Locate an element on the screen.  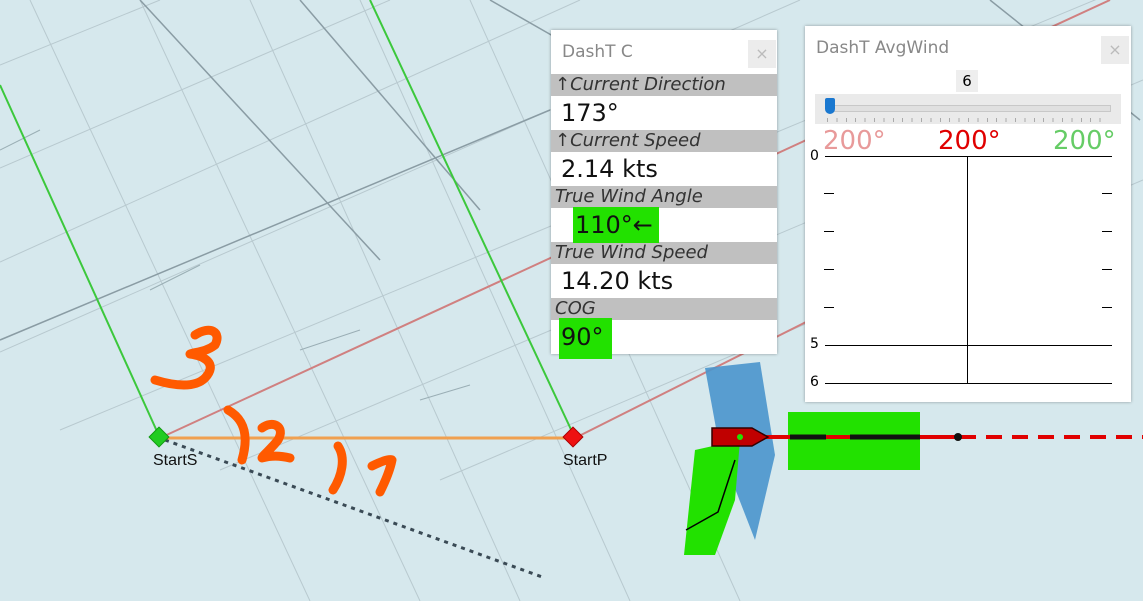
true-wind-angle-label: True Wind Angle is located at coordinates (664, 197).